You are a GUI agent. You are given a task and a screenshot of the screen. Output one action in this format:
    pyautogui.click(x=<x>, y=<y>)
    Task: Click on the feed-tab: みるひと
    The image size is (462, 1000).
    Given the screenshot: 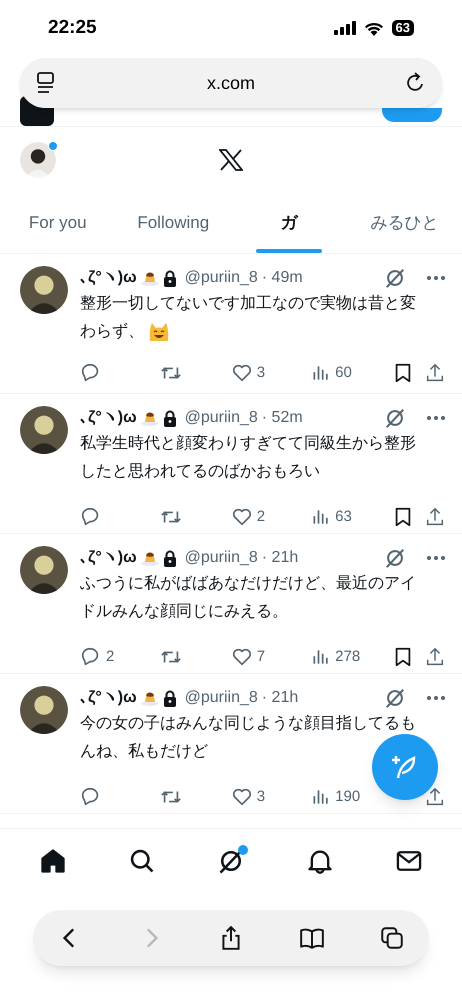 What is the action you would take?
    pyautogui.click(x=404, y=222)
    